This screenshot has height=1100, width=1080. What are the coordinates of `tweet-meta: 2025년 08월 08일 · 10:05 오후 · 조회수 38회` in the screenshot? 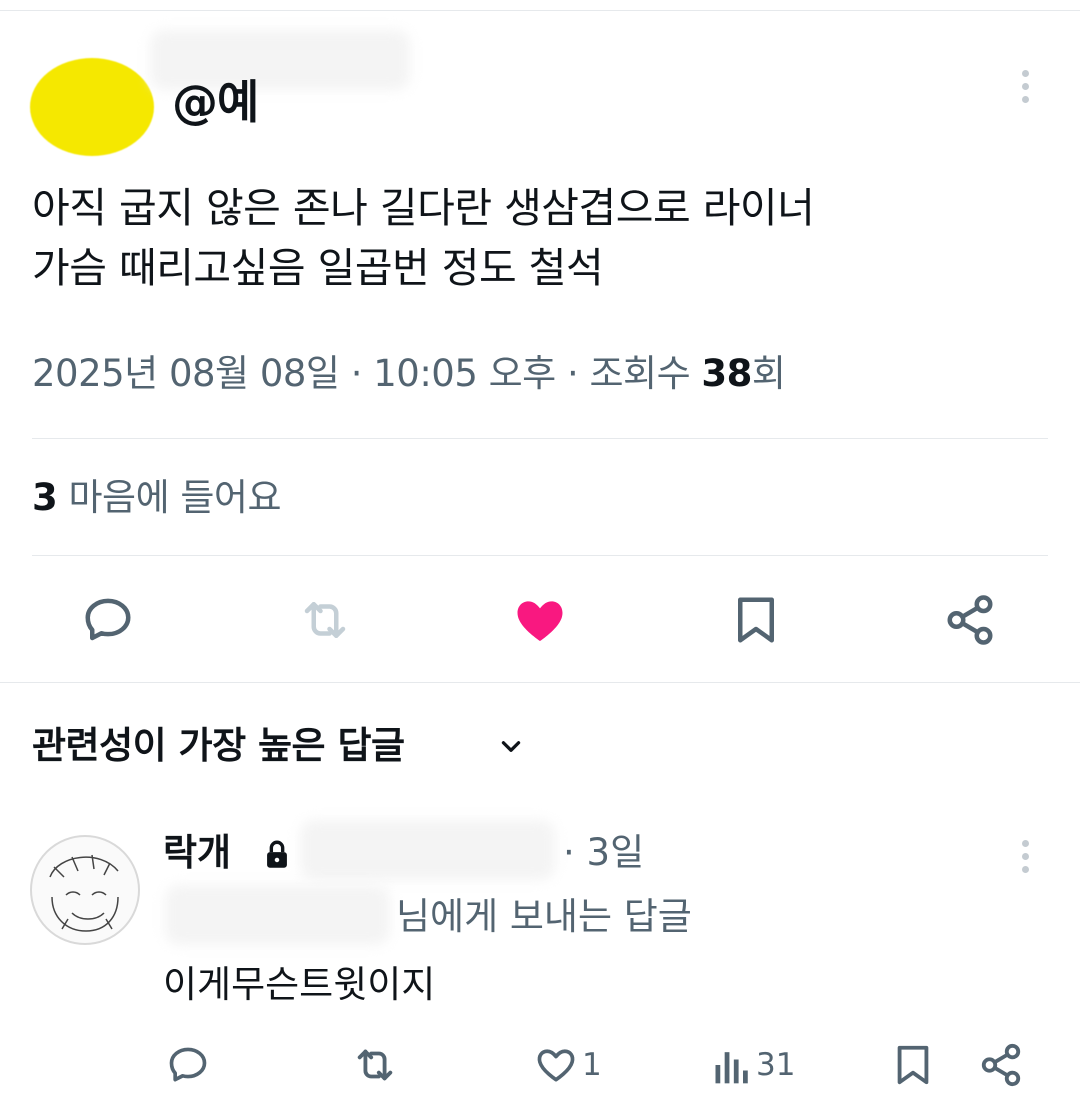 It's located at (409, 374).